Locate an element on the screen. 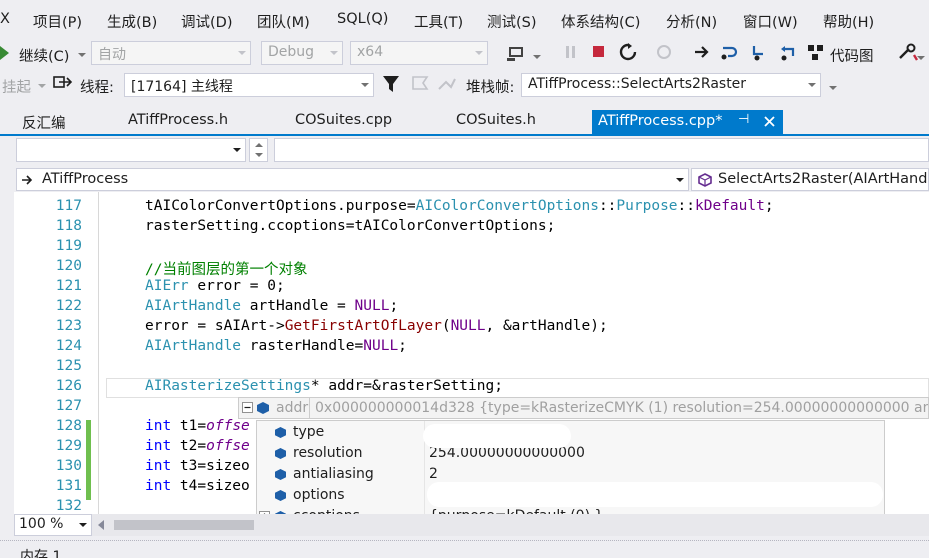 The height and width of the screenshot is (558, 929). continue-button: 继续(C) is located at coordinates (44, 55).